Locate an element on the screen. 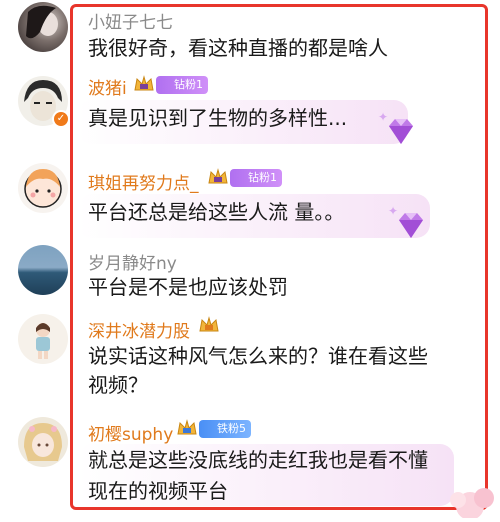  comment-text: 平台是不是也应该处罚 is located at coordinates (188, 287).